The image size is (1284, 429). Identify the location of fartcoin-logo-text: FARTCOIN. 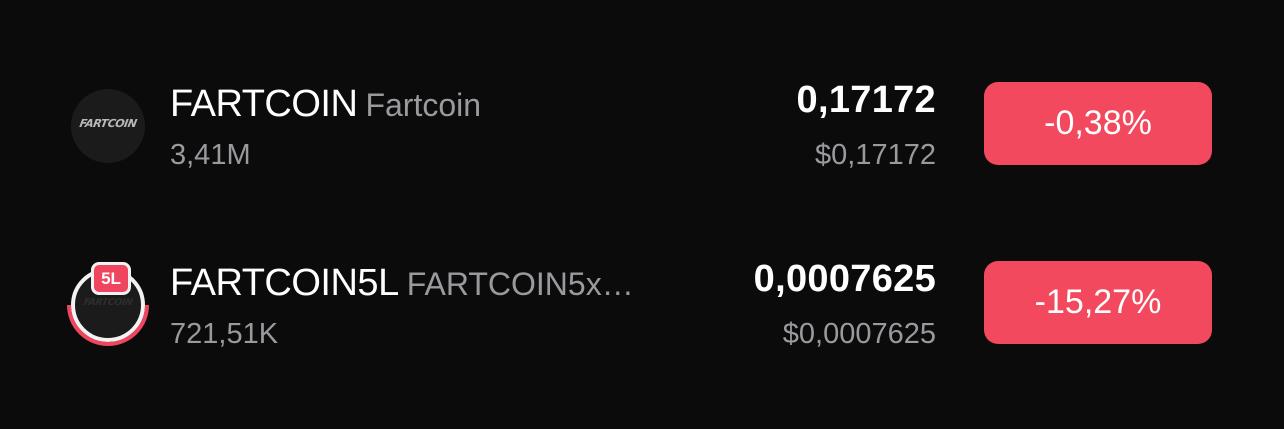
(108, 123).